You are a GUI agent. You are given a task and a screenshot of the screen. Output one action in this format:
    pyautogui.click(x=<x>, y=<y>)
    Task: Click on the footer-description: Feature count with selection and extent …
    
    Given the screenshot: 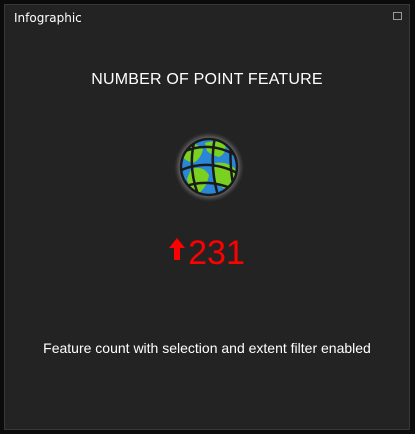 What is the action you would take?
    pyautogui.click(x=207, y=348)
    